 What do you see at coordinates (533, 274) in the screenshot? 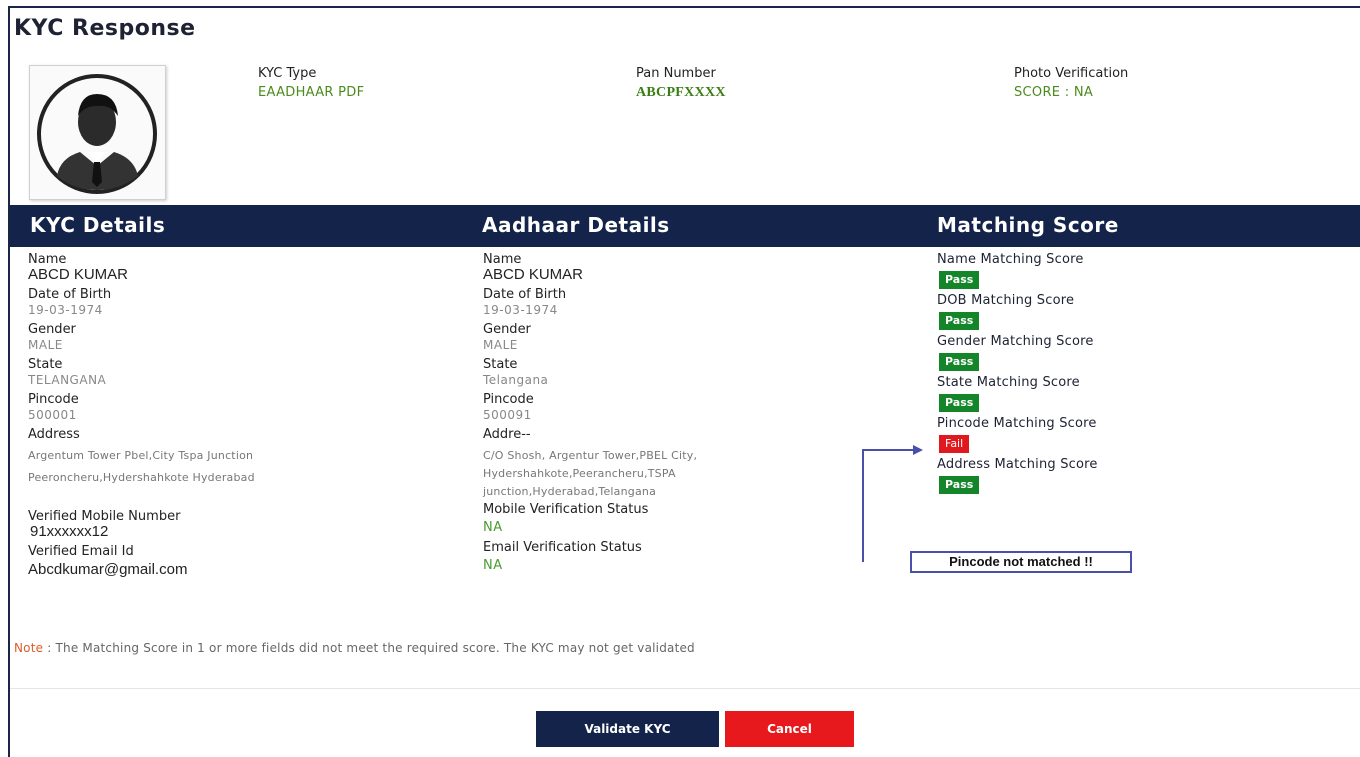
I see `aadhaar-name-value: ABCD KUMAR` at bounding box center [533, 274].